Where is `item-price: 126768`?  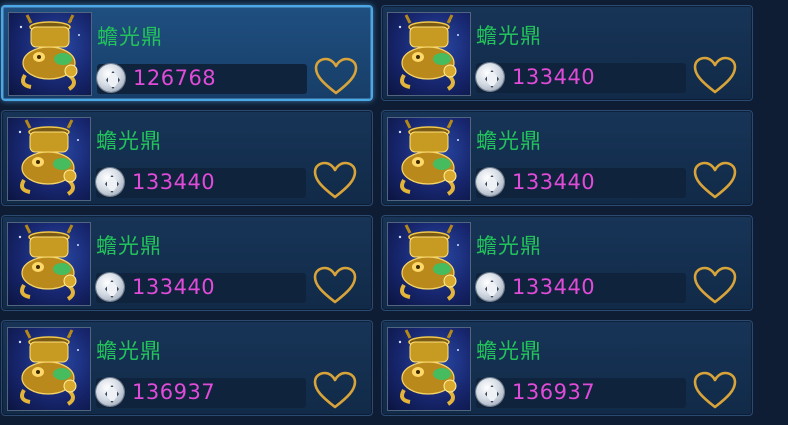
item-price: 126768 is located at coordinates (175, 78).